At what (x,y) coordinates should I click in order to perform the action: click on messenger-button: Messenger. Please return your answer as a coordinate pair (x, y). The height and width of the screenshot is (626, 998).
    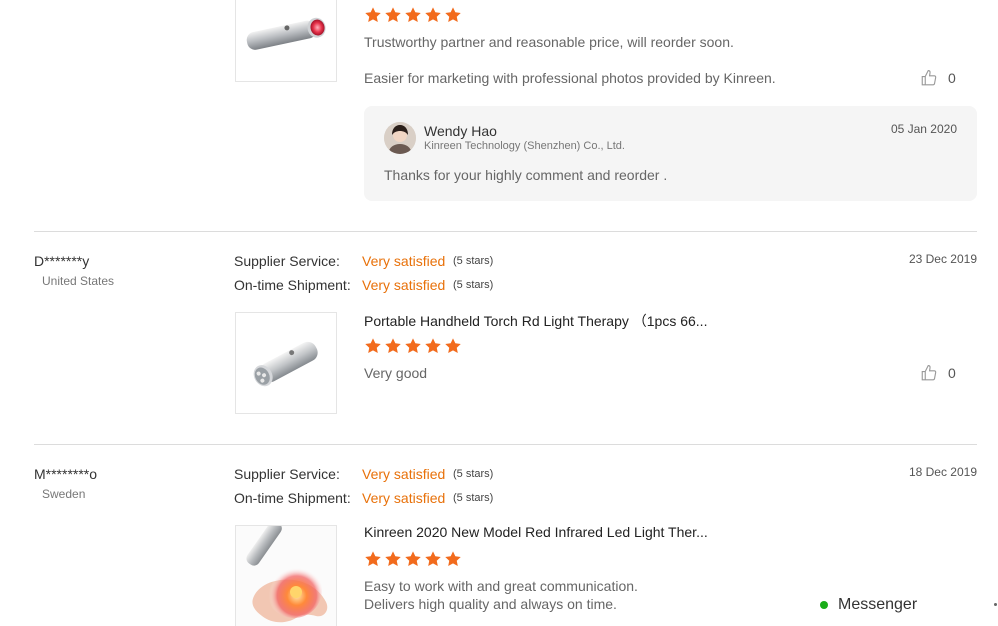
    Looking at the image, I should click on (868, 605).